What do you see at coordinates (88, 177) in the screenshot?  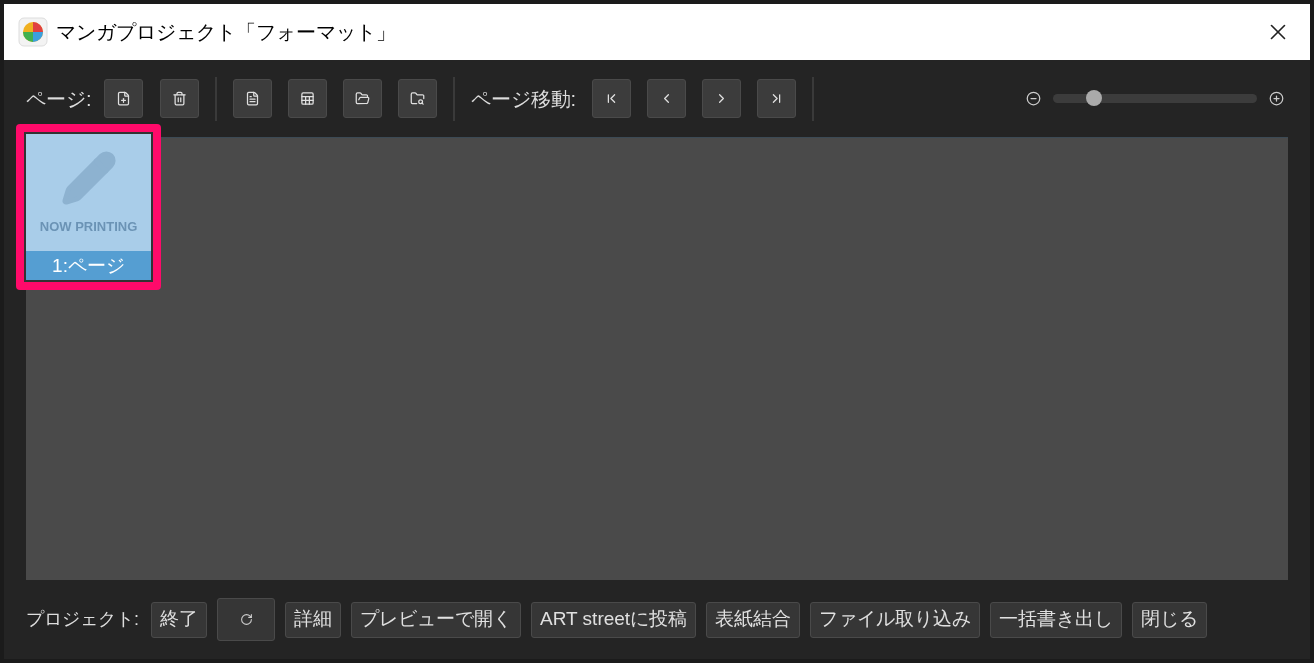 I see `pencil-icon` at bounding box center [88, 177].